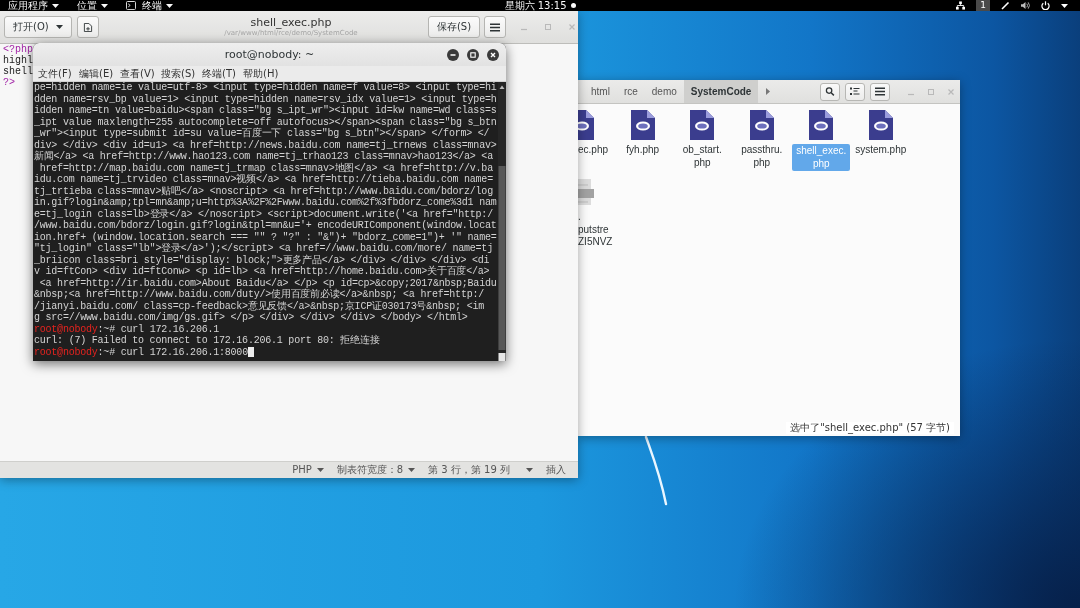 The height and width of the screenshot is (608, 1080). I want to click on save-button: 保存(S), so click(454, 27).